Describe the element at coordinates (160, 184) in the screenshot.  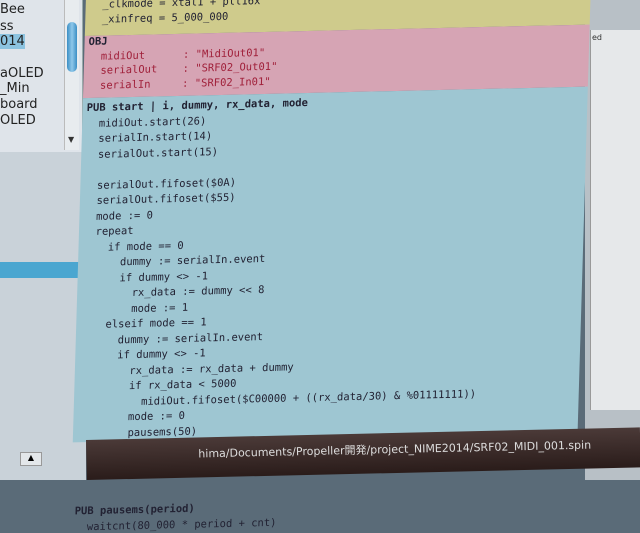
I see `code-line: serialOut.fifoset($0A)` at that location.